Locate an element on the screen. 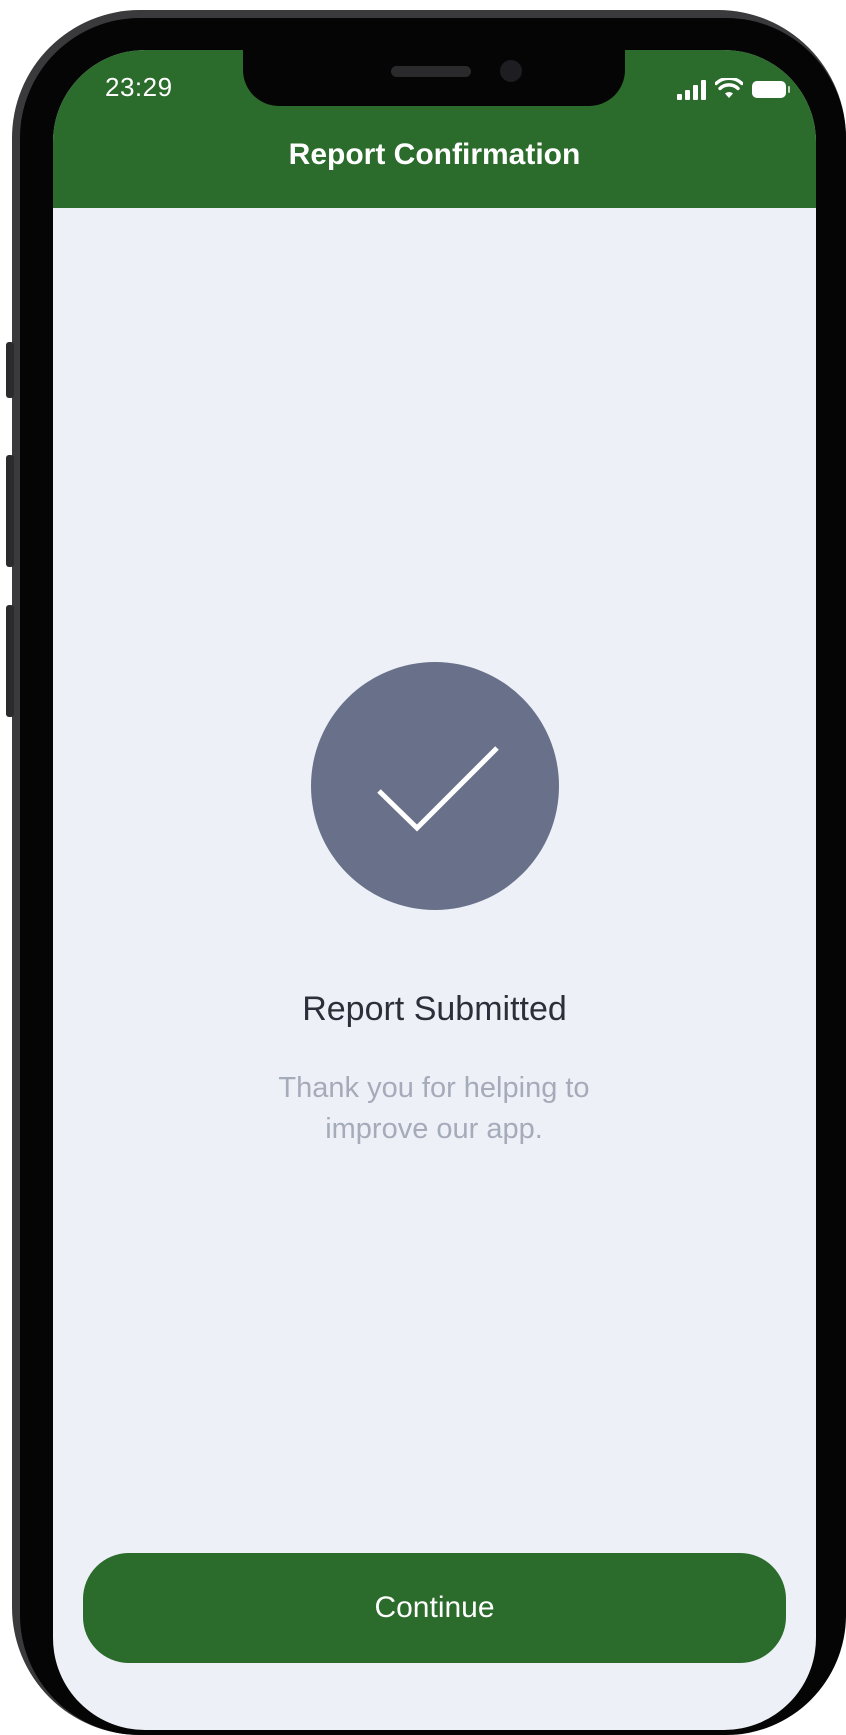 This screenshot has height=1735, width=846. status-time: 23:29 is located at coordinates (139, 87).